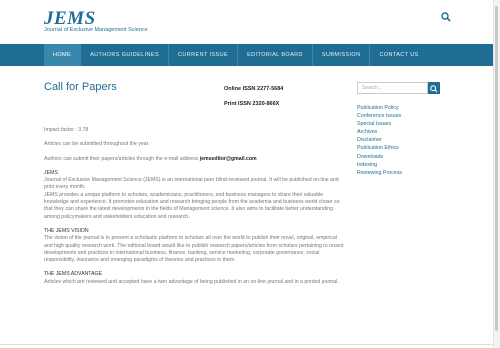 The width and height of the screenshot is (500, 348). I want to click on nav-contact-us: CONTACT US, so click(398, 55).